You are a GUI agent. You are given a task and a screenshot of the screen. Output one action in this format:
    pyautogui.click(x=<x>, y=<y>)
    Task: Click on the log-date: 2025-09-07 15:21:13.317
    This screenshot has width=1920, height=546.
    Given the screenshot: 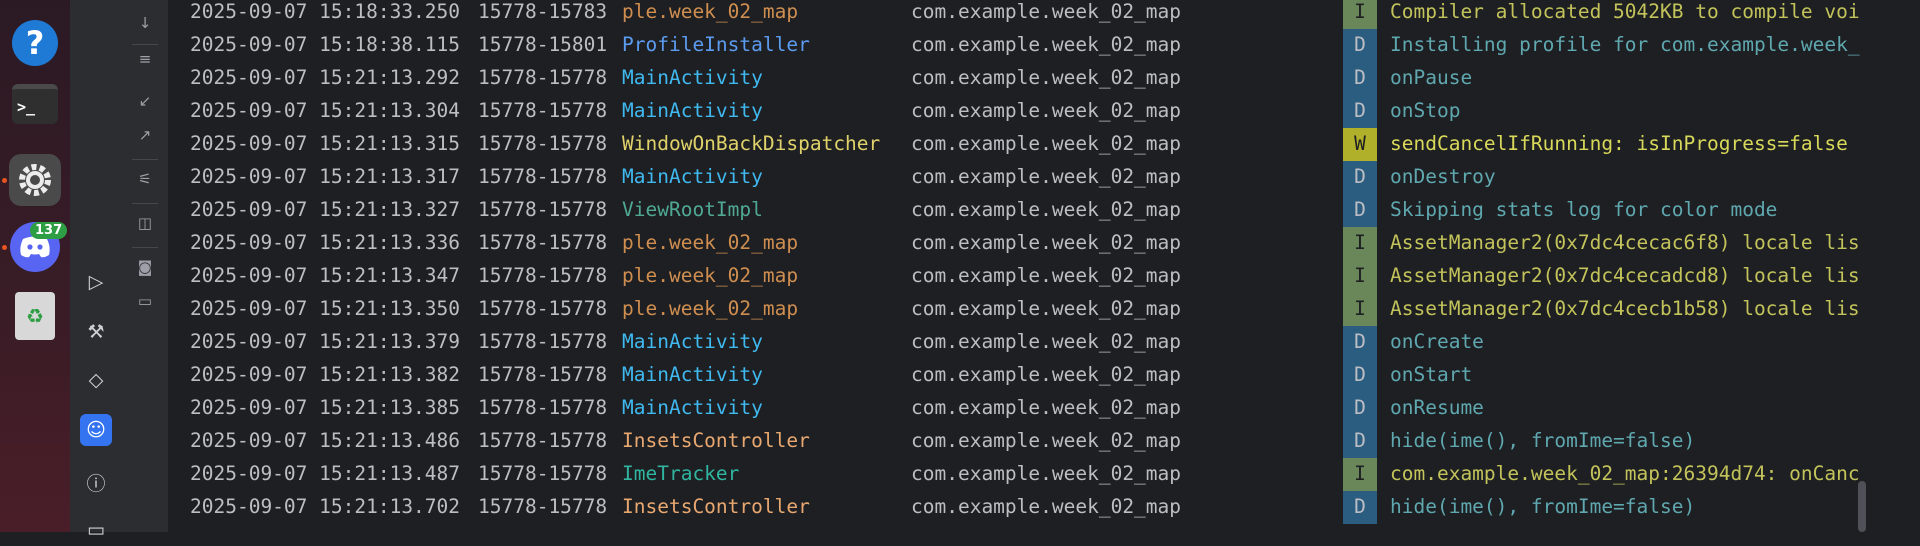 What is the action you would take?
    pyautogui.click(x=325, y=176)
    